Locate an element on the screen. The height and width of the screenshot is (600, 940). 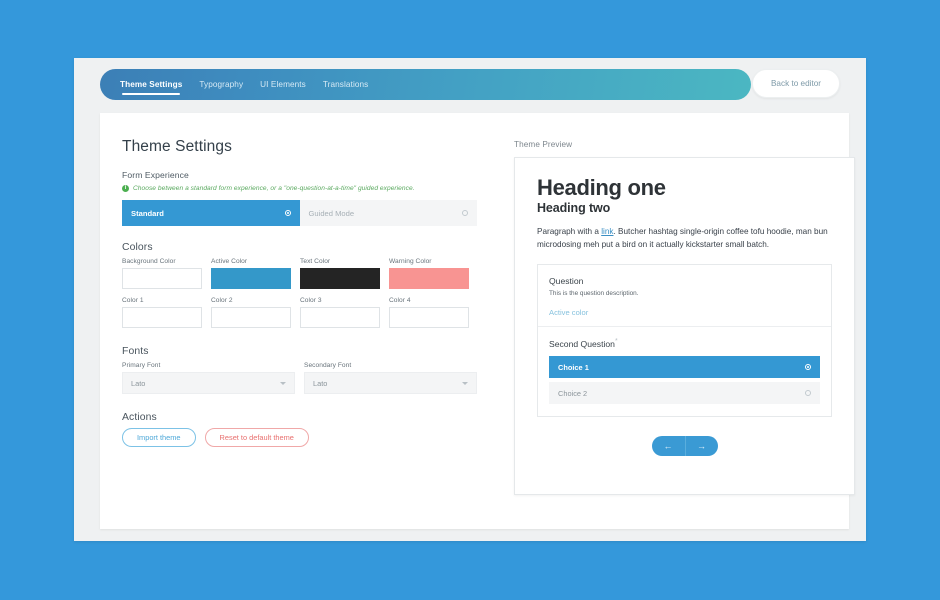
preview-heading-two: Heading two is located at coordinates (574, 208).